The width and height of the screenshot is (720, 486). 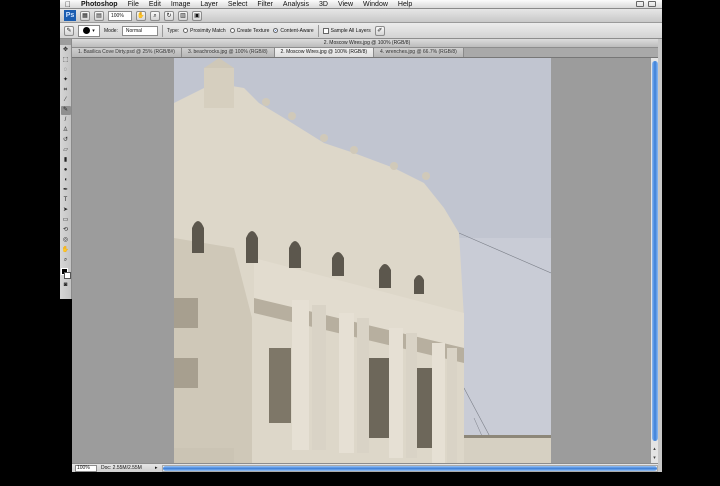 What do you see at coordinates (652, 4) in the screenshot?
I see `window-icon` at bounding box center [652, 4].